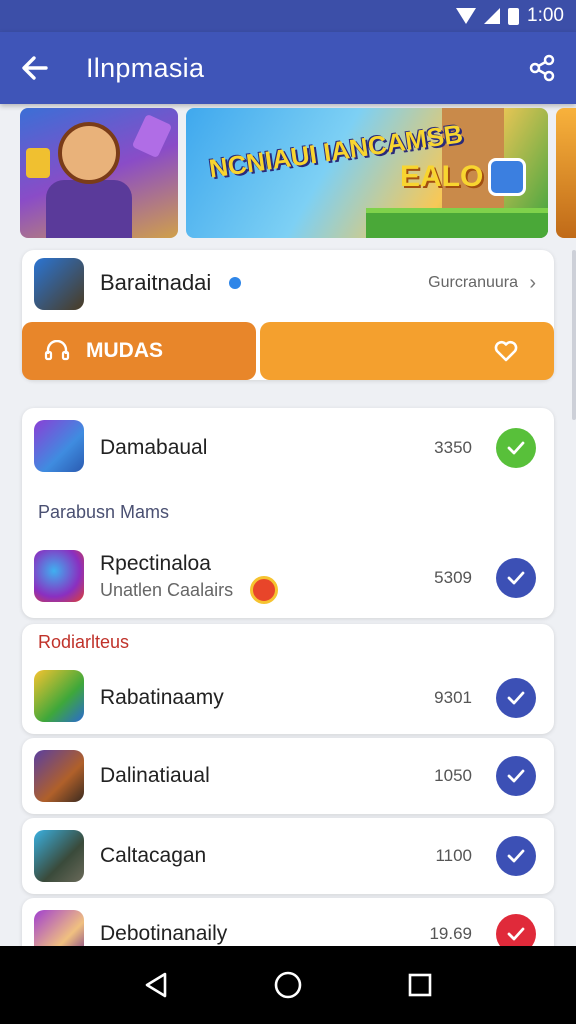 Image resolution: width=576 pixels, height=1024 pixels. I want to click on emoji-icon, so click(264, 590).